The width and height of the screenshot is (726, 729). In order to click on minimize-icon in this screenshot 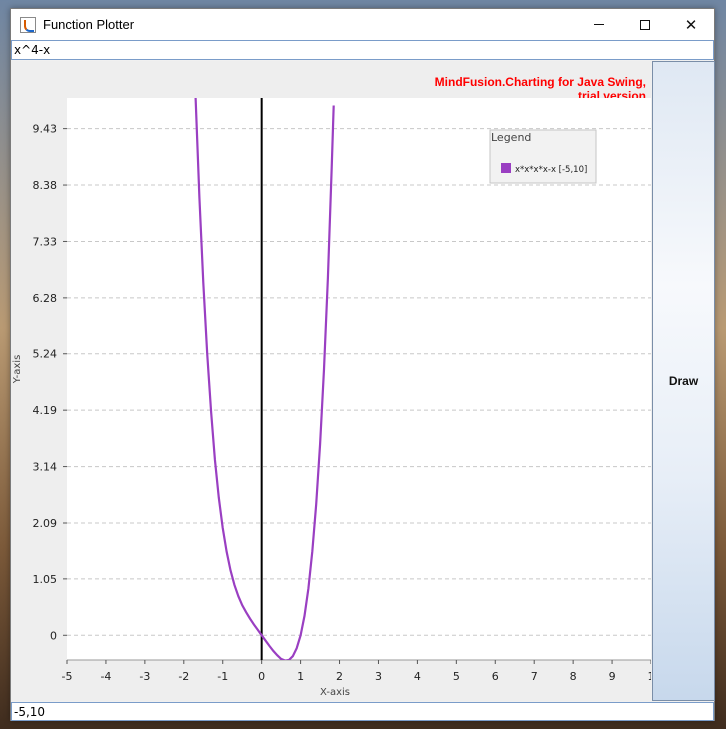, I will do `click(599, 24)`.